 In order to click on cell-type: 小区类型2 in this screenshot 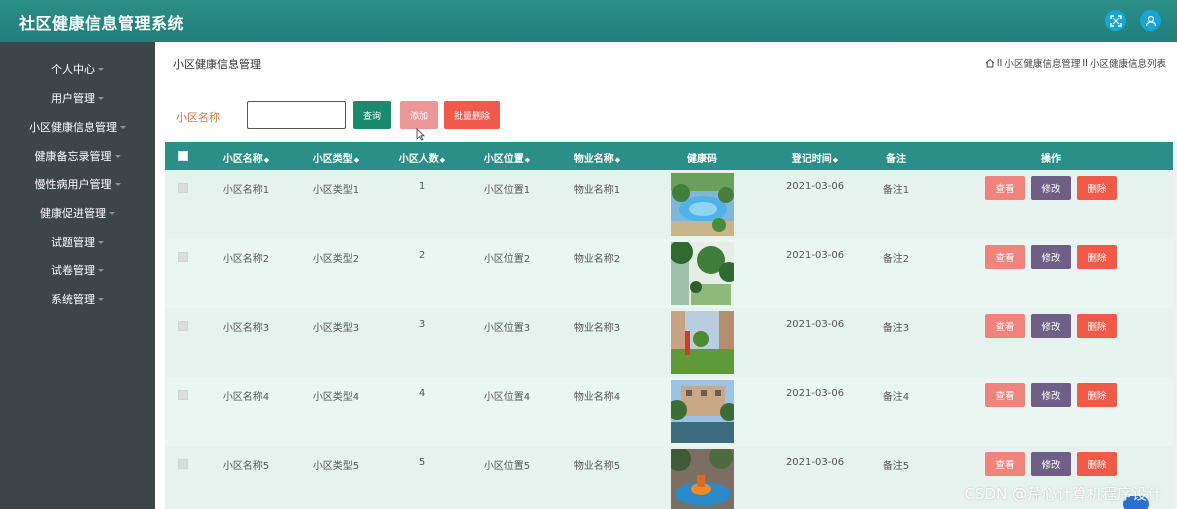, I will do `click(336, 259)`.